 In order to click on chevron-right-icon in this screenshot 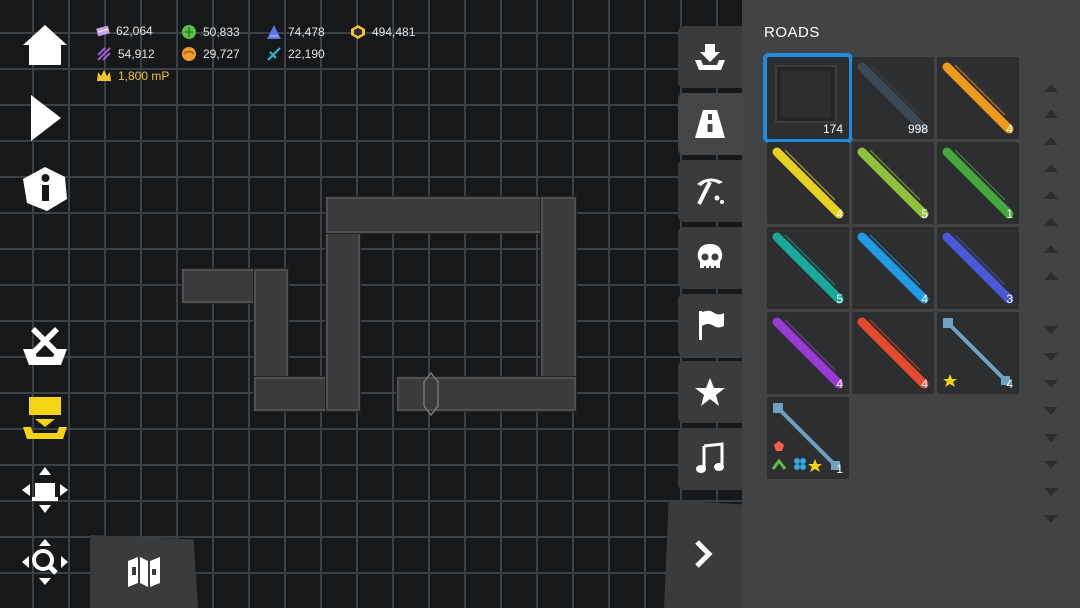, I will do `click(704, 554)`.